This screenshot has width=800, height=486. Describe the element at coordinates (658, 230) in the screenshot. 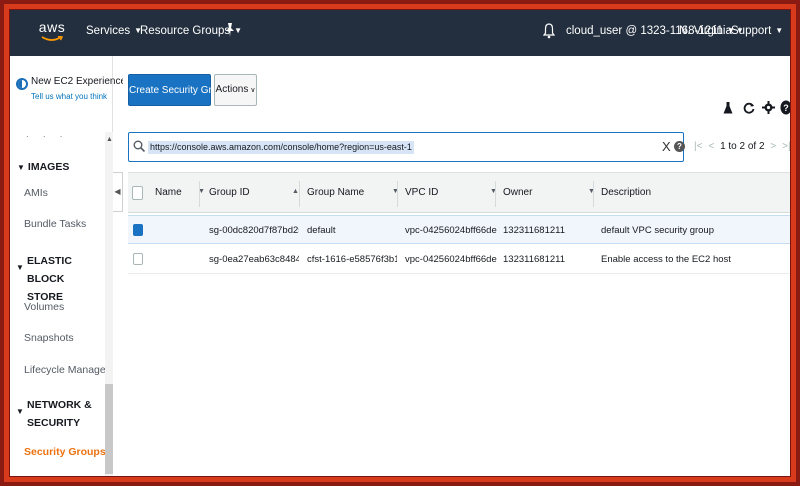

I see `cell-description: default VPC security group` at that location.